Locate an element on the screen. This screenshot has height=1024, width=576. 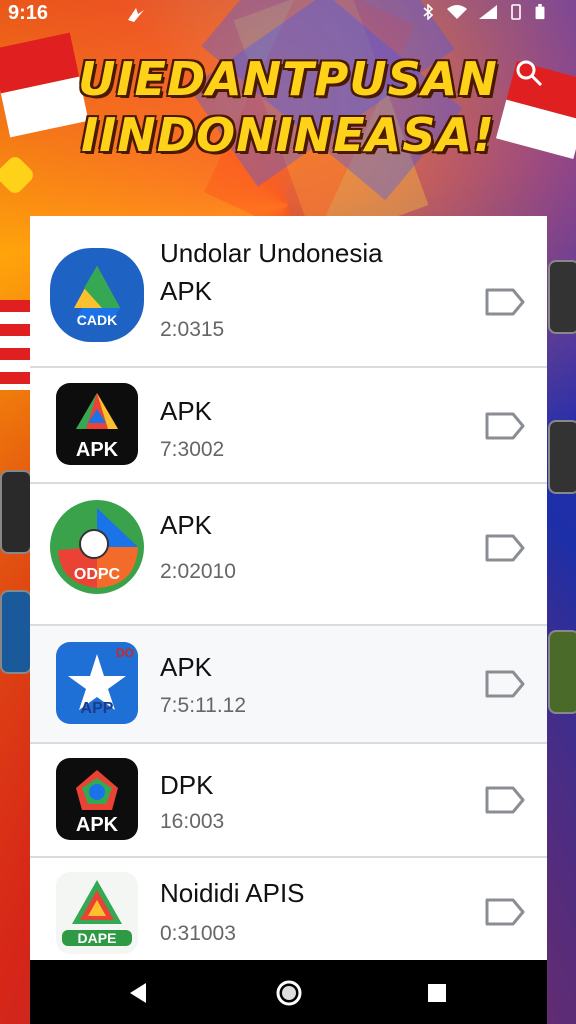
battery-icon is located at coordinates (540, 12).